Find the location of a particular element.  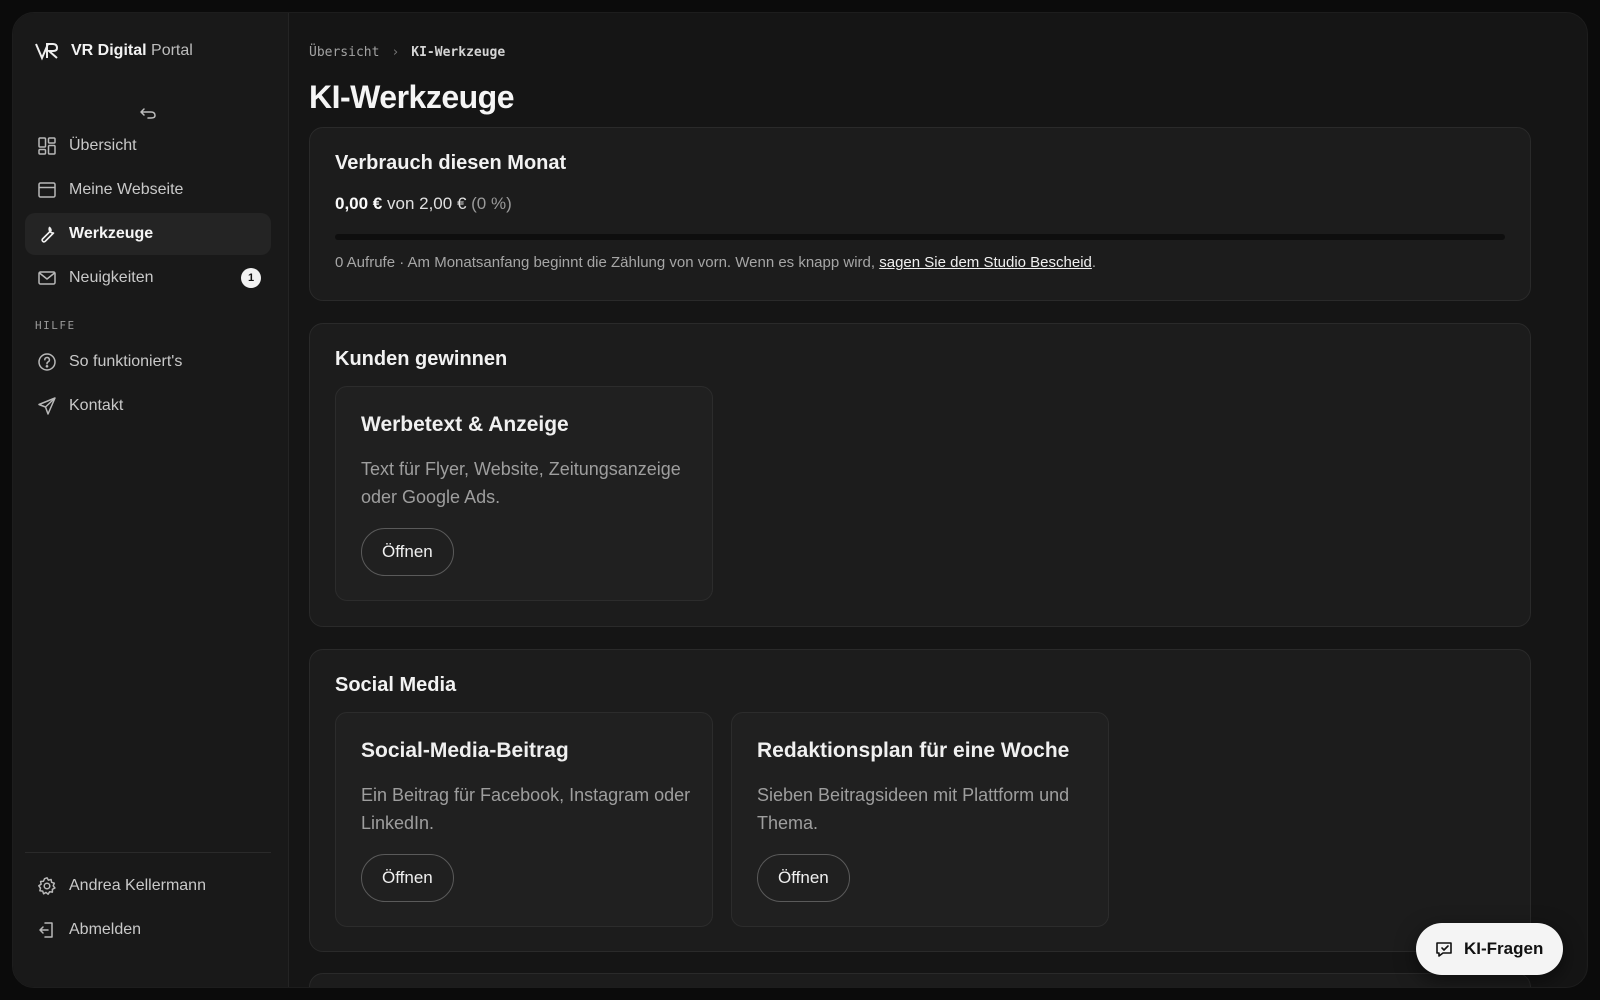

help-nav: So funktioniert's Kontakt is located at coordinates (148, 385).